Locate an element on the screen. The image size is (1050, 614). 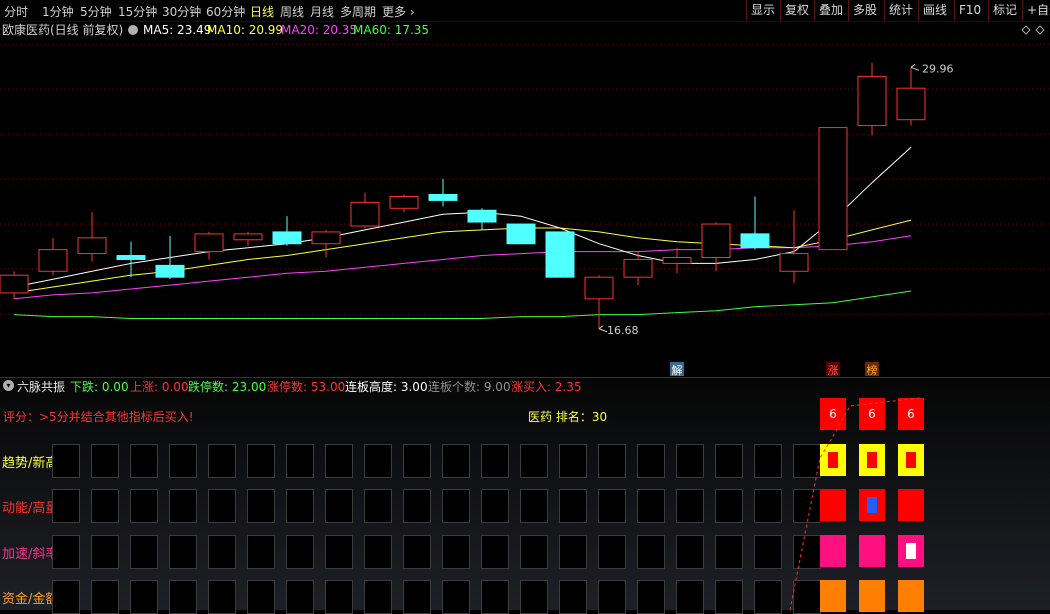
toolbar-button-3: 多股 is located at coordinates (864, 10).